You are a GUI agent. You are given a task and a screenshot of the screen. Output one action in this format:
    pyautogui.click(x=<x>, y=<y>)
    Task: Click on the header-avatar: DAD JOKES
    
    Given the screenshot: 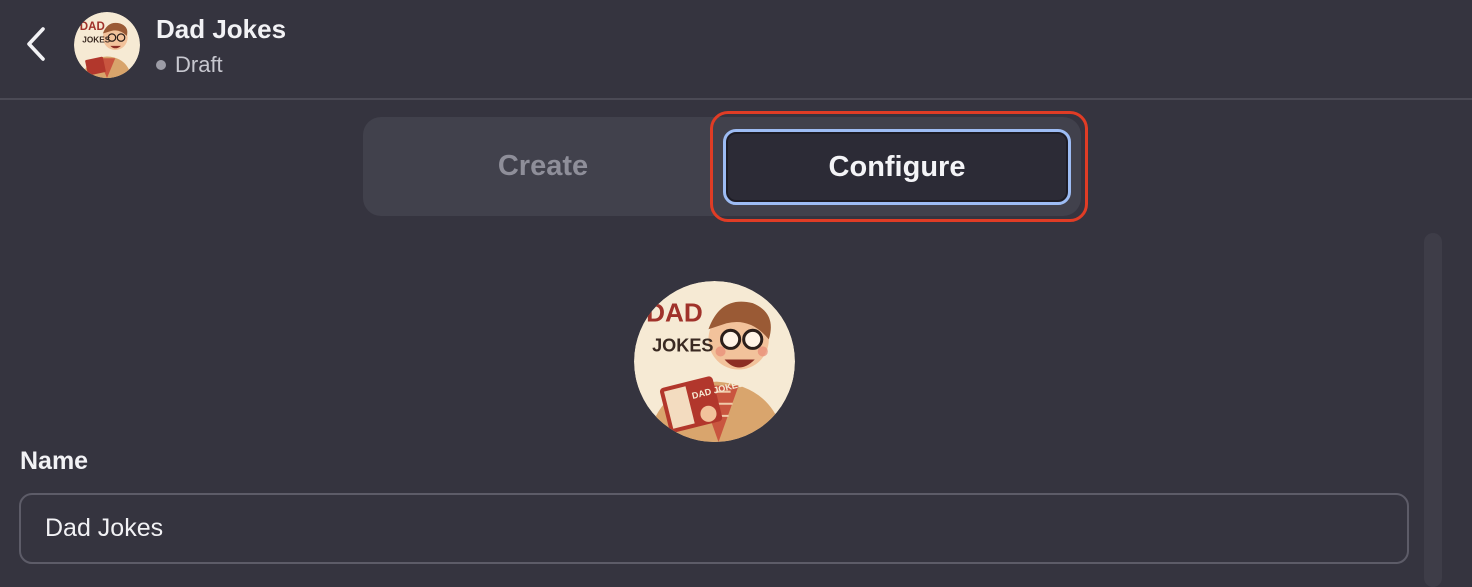 What is the action you would take?
    pyautogui.click(x=107, y=45)
    